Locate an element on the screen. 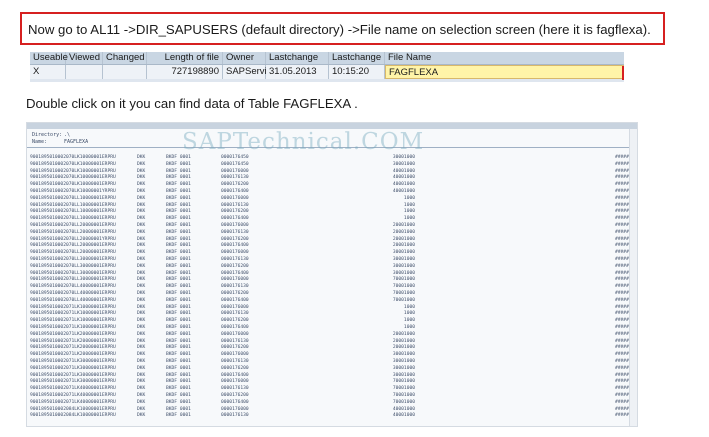 This screenshot has width=709, height=437. watermark: SAPTechnical.COM is located at coordinates (303, 142).